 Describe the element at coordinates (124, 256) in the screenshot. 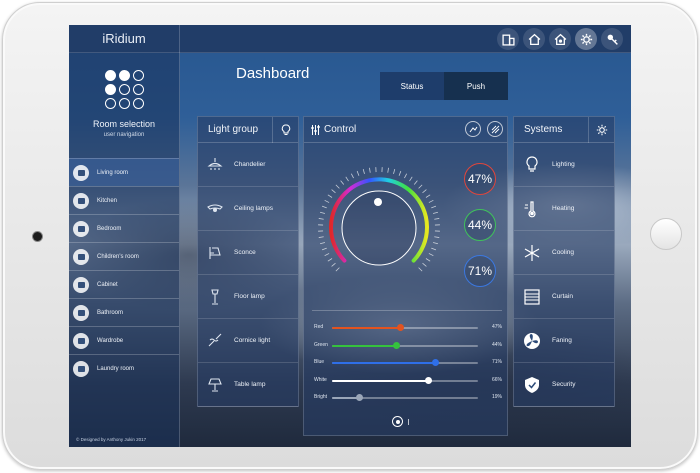

I see `sidebar-item-childrens-room: Children's room` at that location.